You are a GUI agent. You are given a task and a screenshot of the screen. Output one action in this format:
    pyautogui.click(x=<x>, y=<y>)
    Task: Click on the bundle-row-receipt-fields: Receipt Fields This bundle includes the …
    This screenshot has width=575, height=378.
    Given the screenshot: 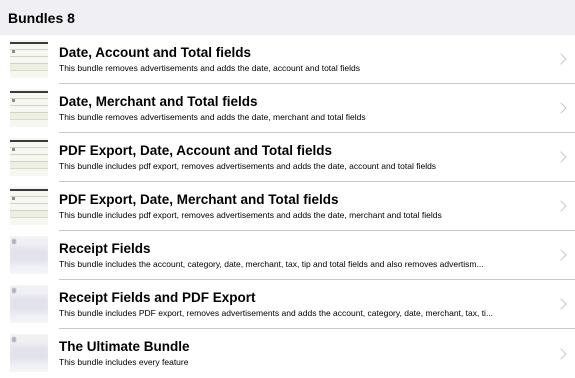 What is the action you would take?
    pyautogui.click(x=287, y=255)
    